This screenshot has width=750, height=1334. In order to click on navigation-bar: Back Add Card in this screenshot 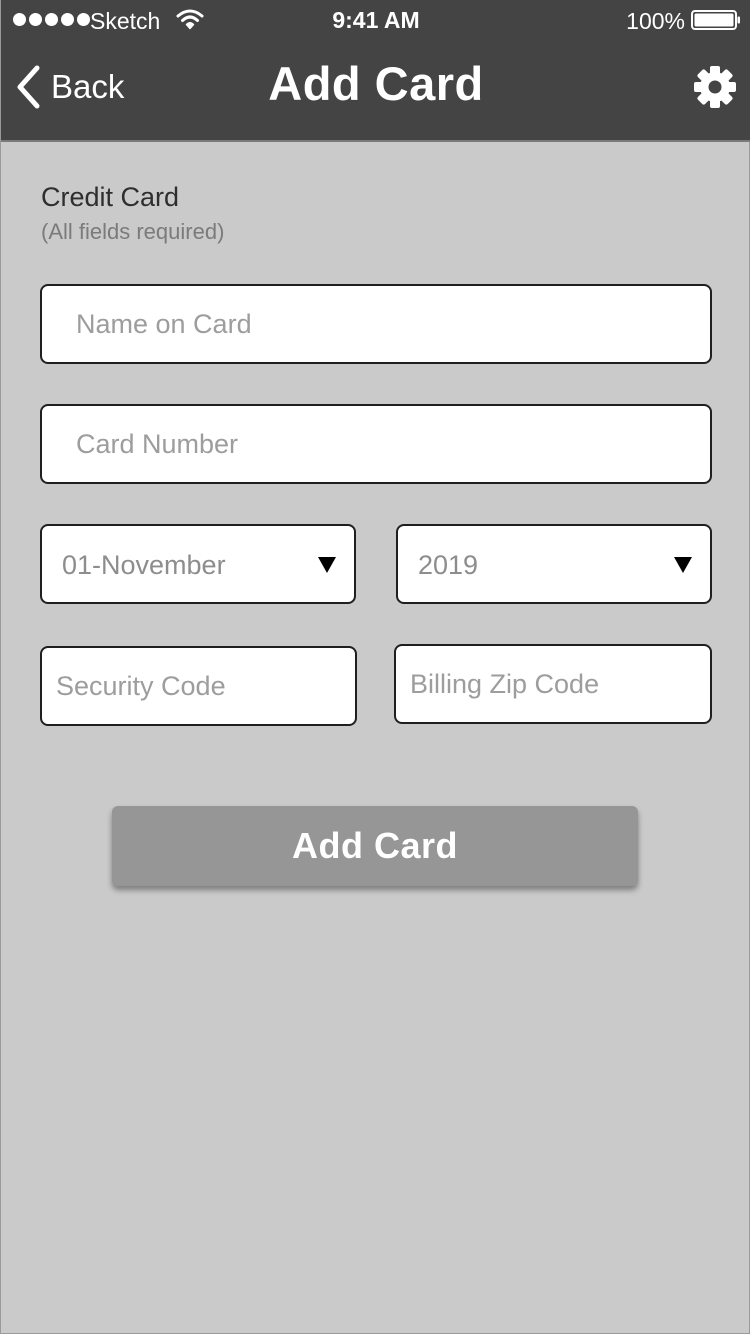, I will do `click(375, 90)`.